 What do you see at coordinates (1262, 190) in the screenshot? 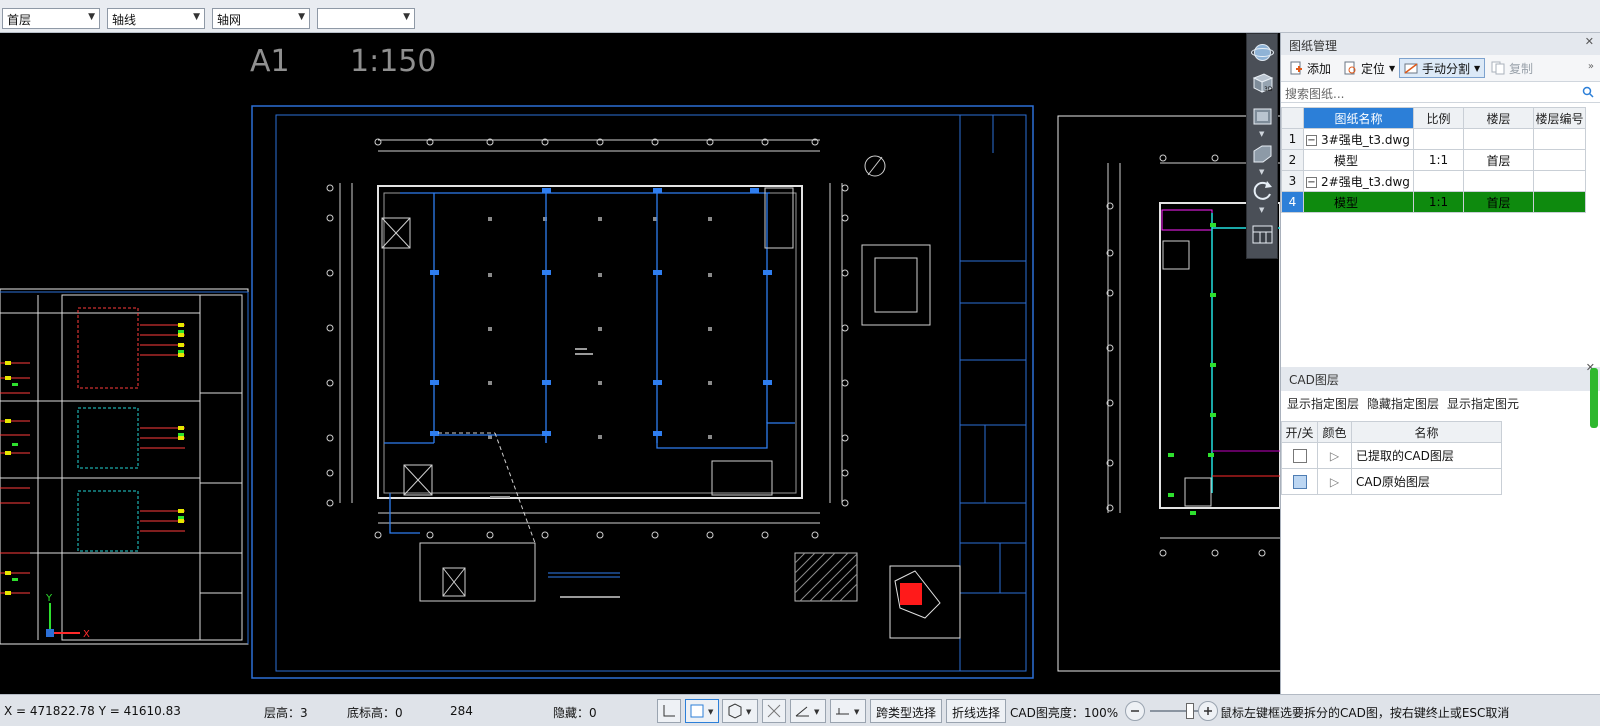
I see `rotate-icon` at bounding box center [1262, 190].